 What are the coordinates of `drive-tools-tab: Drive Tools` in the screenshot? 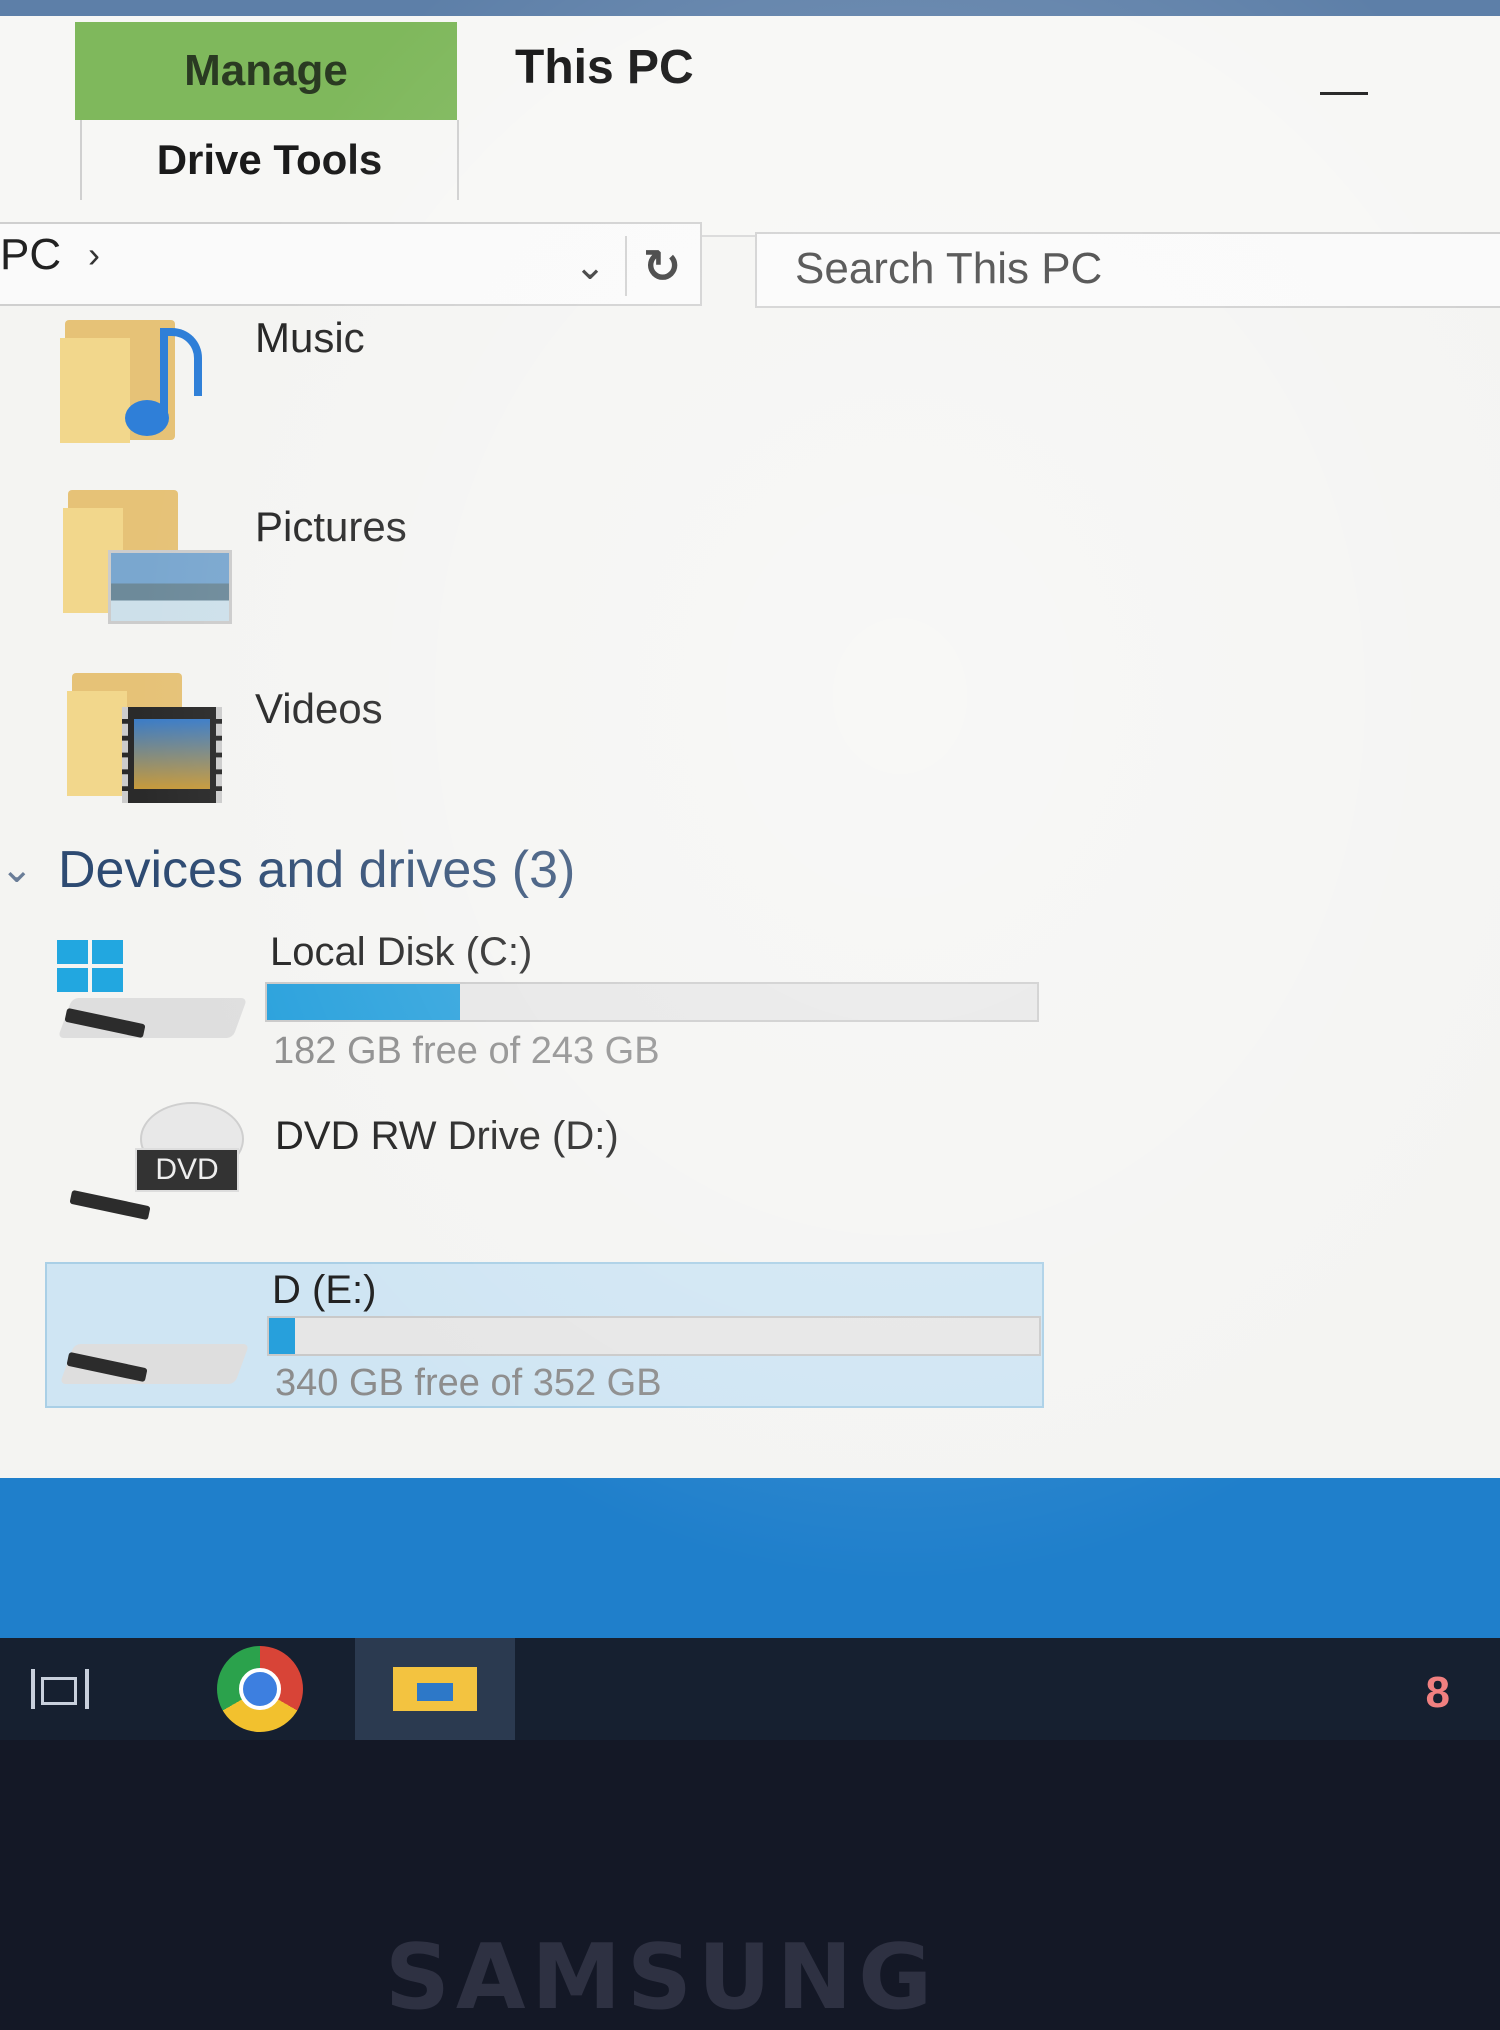 It's located at (269, 160).